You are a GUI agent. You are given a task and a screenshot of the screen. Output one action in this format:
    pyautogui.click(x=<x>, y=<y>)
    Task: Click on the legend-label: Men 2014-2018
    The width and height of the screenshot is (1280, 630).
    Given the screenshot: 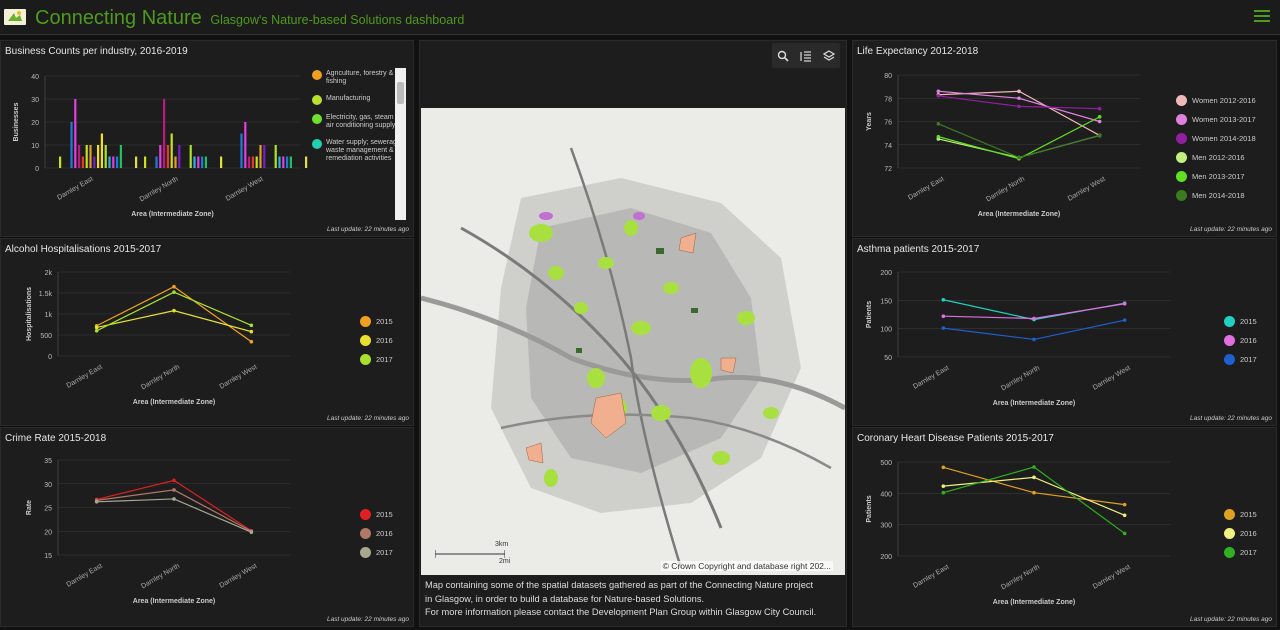 What is the action you would take?
    pyautogui.click(x=1218, y=195)
    